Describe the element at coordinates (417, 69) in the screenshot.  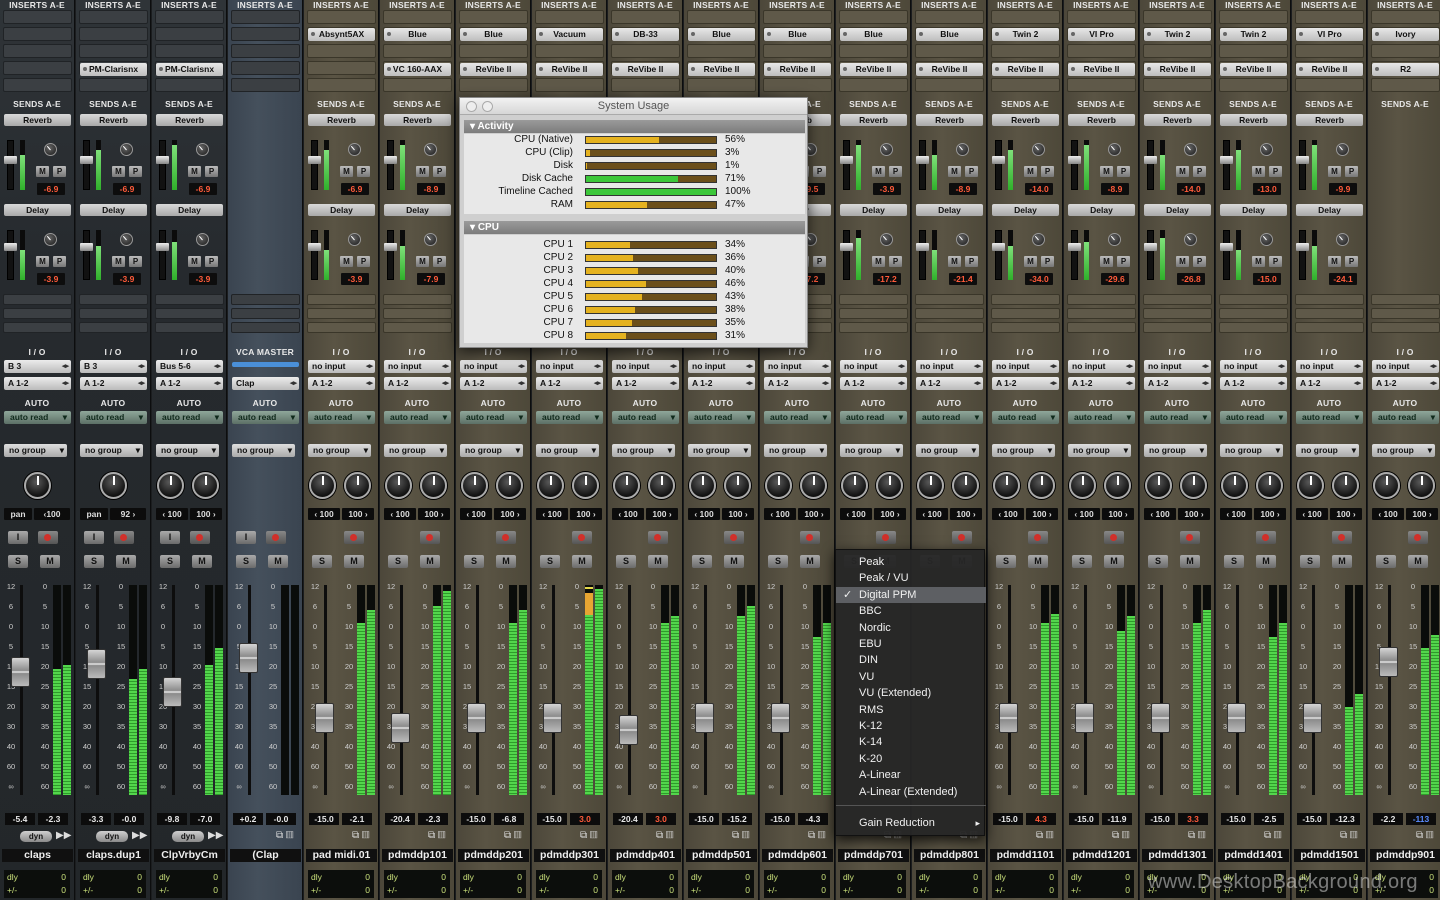
I see `insert-plugin: VC 160-AAX` at that location.